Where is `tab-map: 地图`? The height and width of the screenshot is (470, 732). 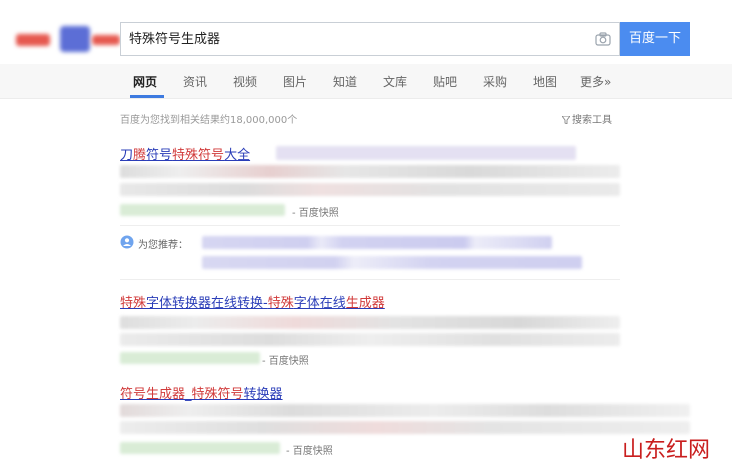
tab-map: 地图 is located at coordinates (545, 81).